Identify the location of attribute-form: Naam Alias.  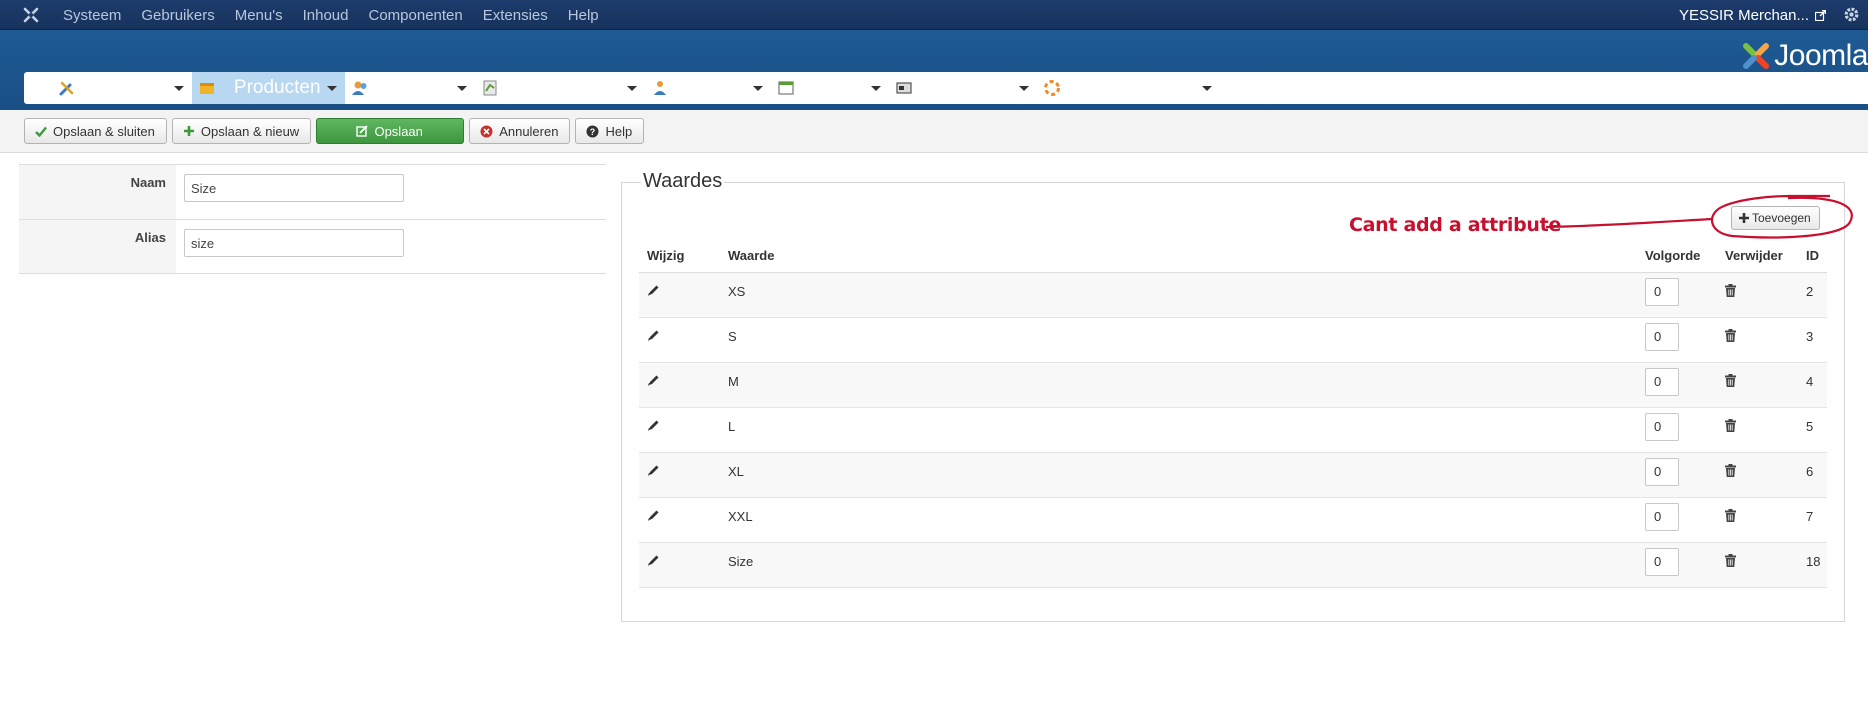
(312, 219).